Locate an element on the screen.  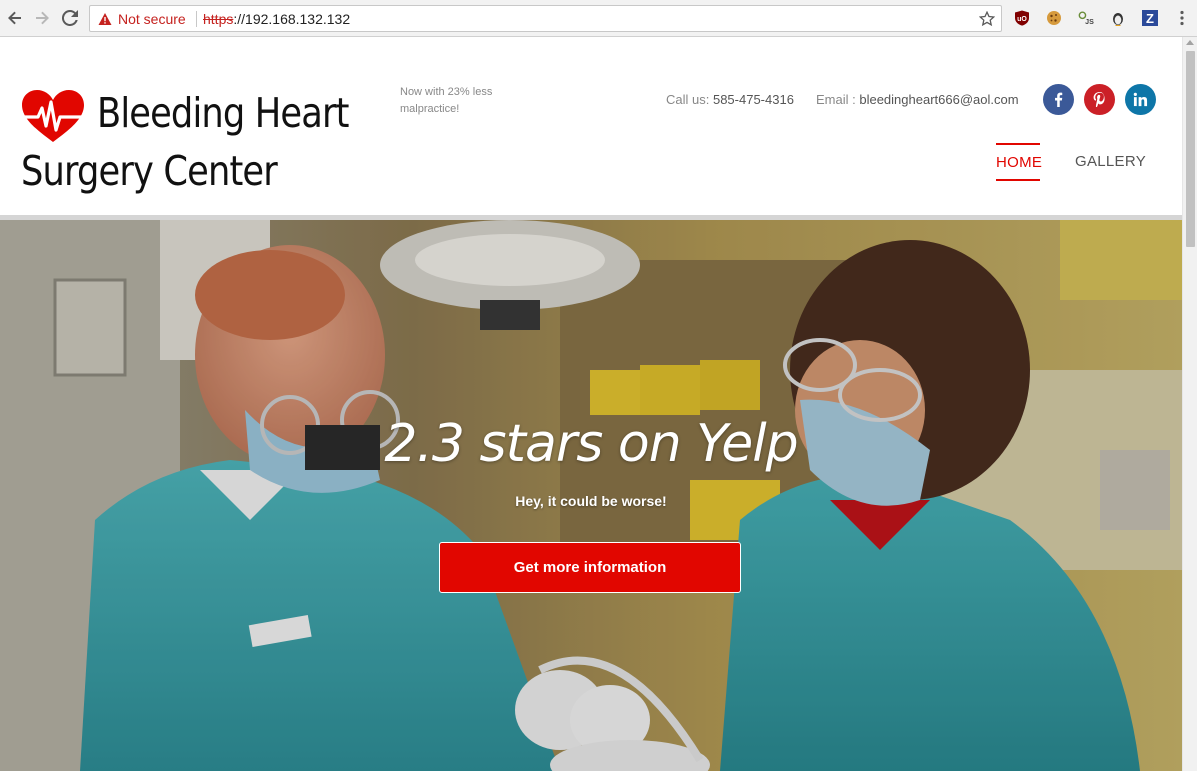
phone-label: Call us: is located at coordinates (689, 99).